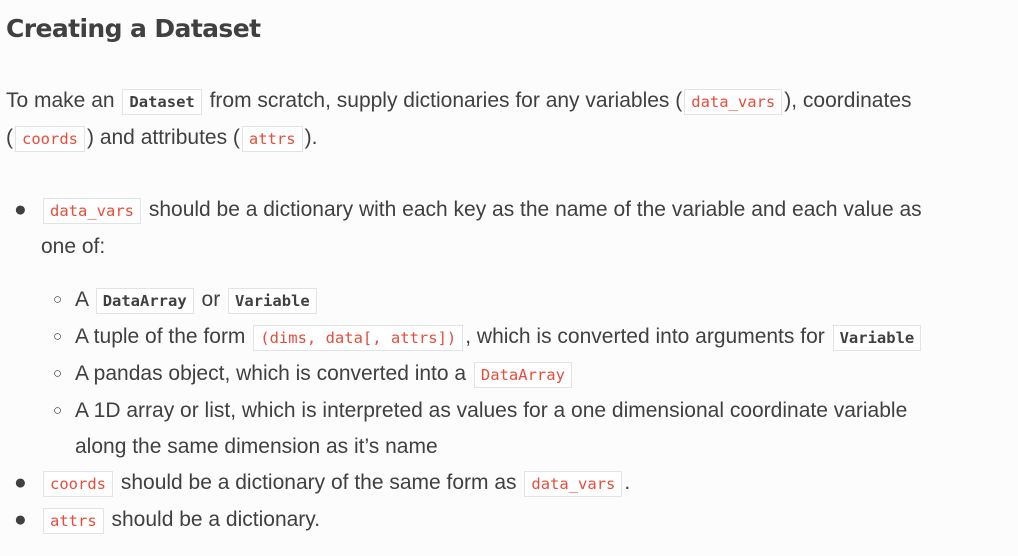 Image resolution: width=1018 pixels, height=556 pixels. I want to click on sub-item-text: , which is converted into arguments for, so click(648, 336).